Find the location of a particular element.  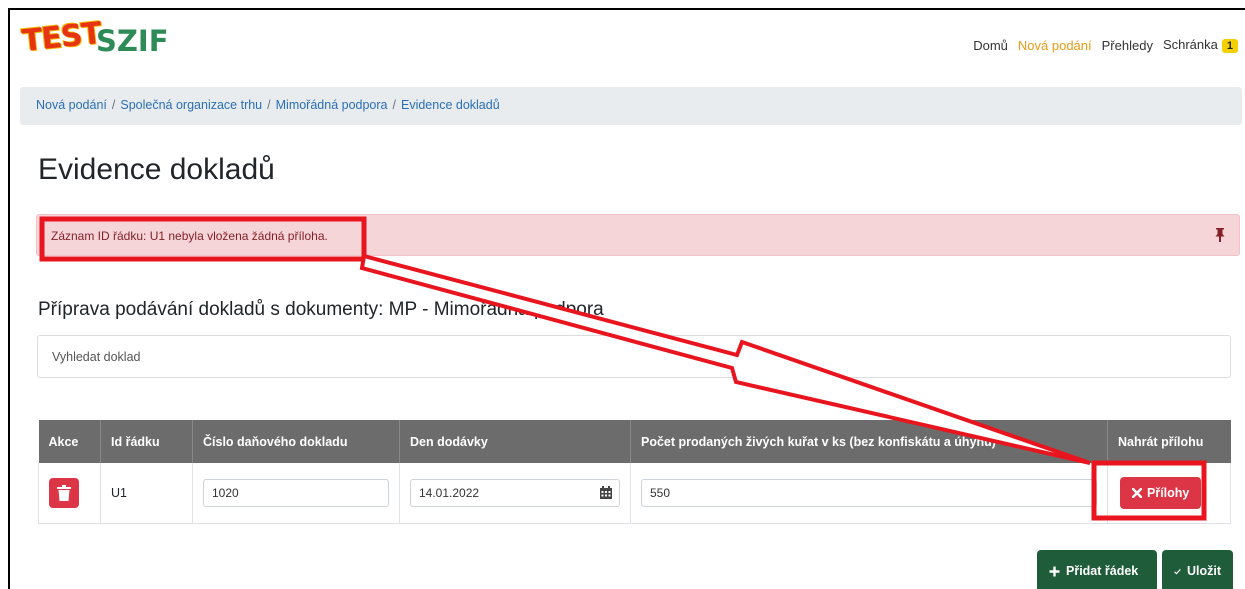

logo-szif: SZIF is located at coordinates (132, 41).